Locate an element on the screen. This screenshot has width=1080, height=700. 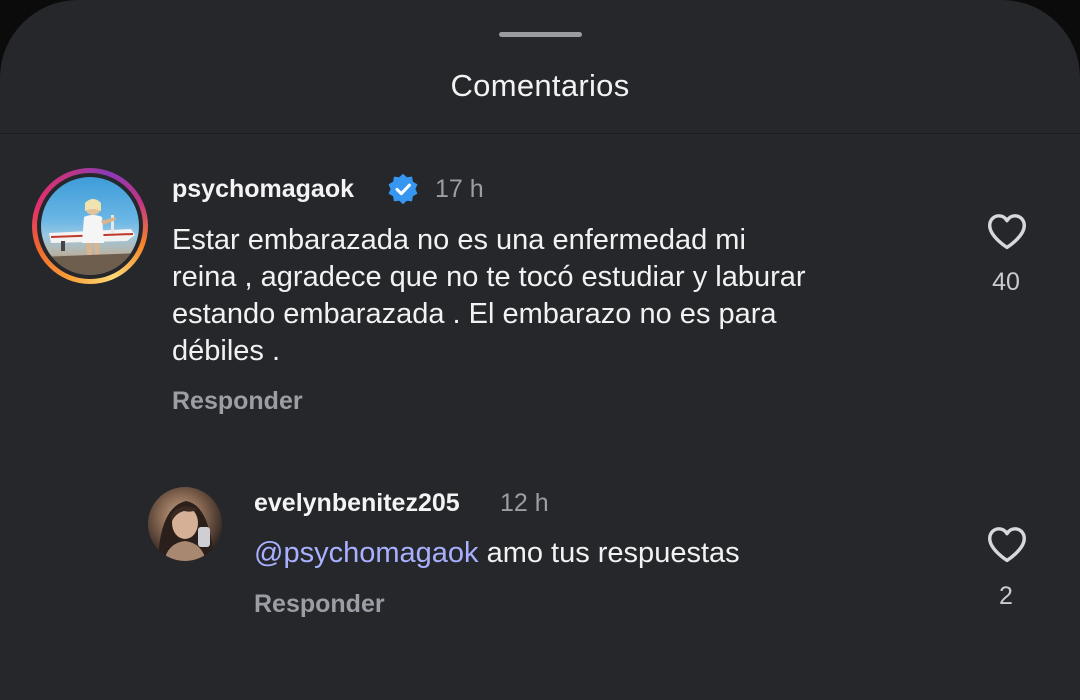
verified-badge-icon is located at coordinates (403, 189).